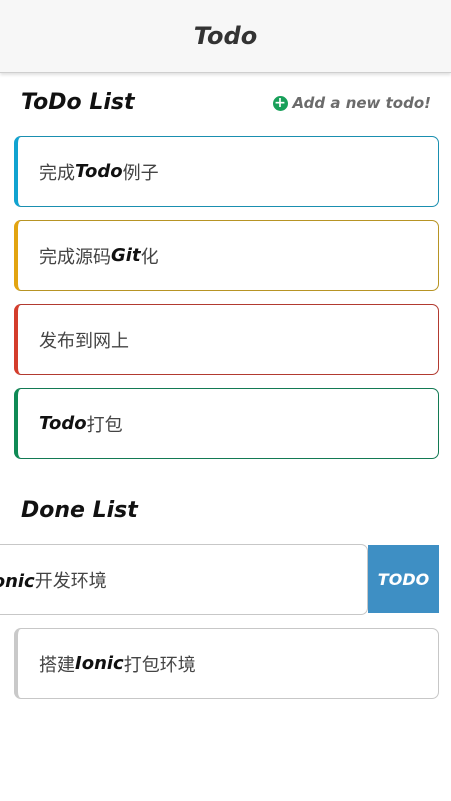 This screenshot has width=451, height=801. I want to click on done-item-text: Ionic开发环境, so click(53, 580).